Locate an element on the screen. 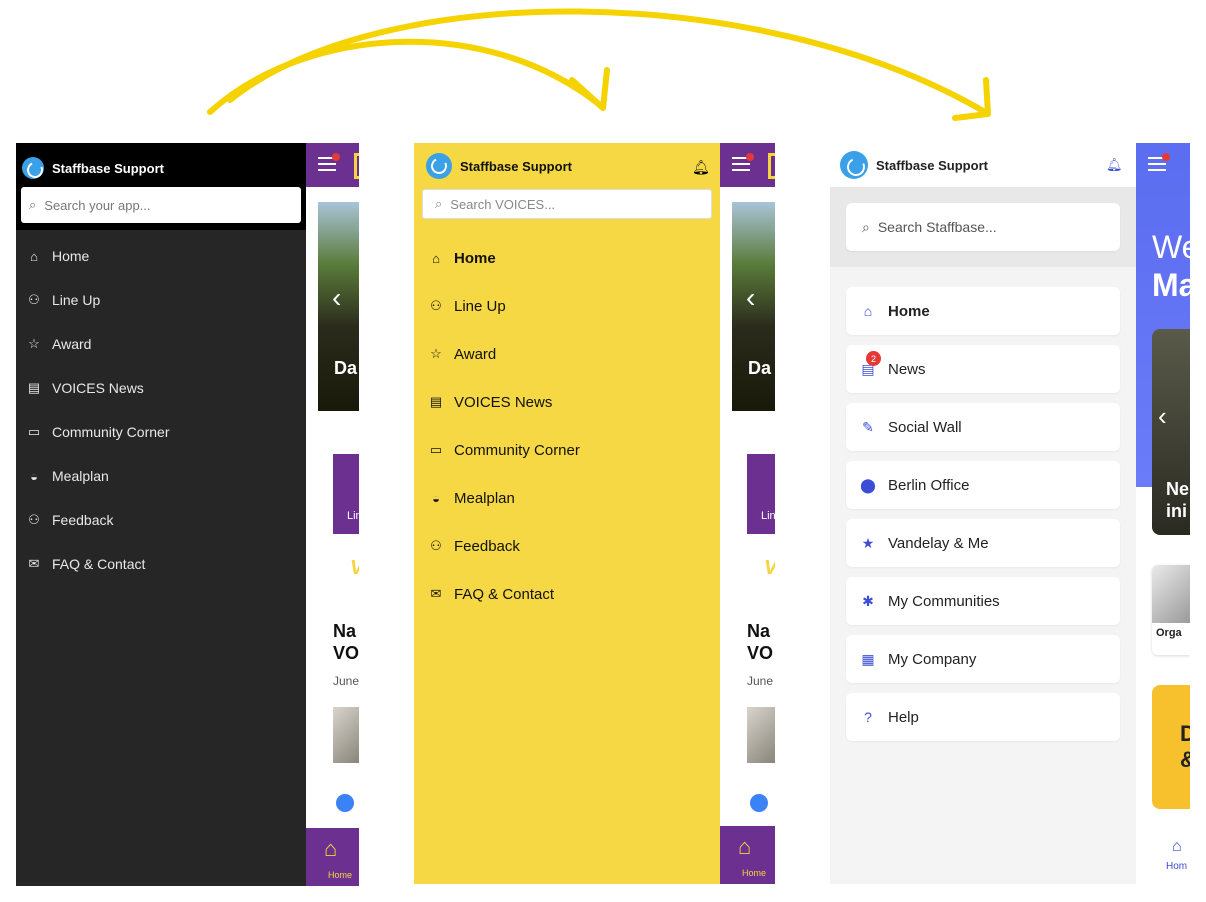 Image resolution: width=1206 pixels, height=902 pixels. orga-label: Orga is located at coordinates (1169, 633).